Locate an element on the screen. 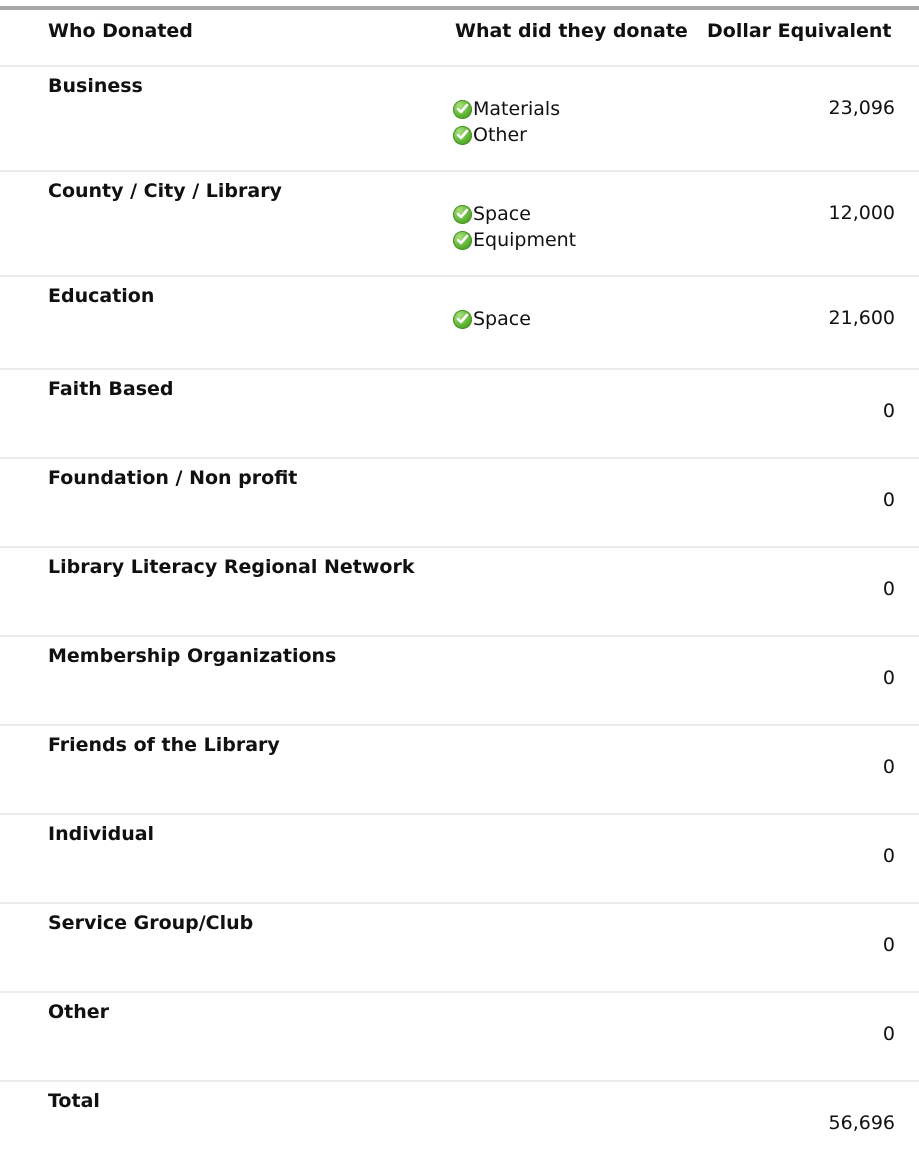  table-row: Friends of the Library 0 is located at coordinates (459, 770).